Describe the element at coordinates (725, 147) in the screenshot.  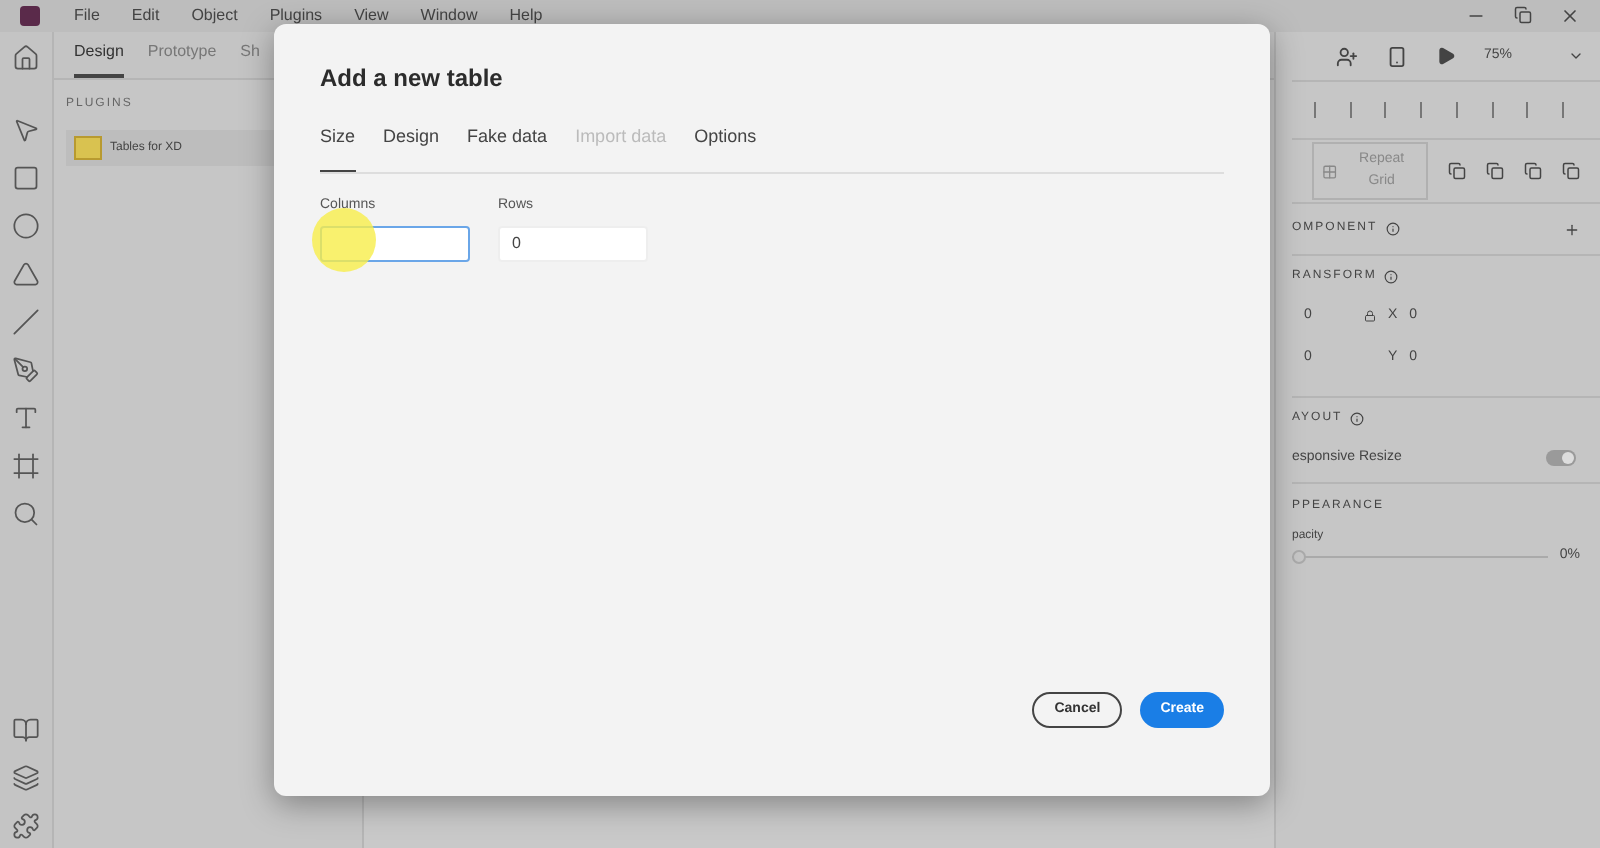
I see `dialog-tab: Options` at that location.